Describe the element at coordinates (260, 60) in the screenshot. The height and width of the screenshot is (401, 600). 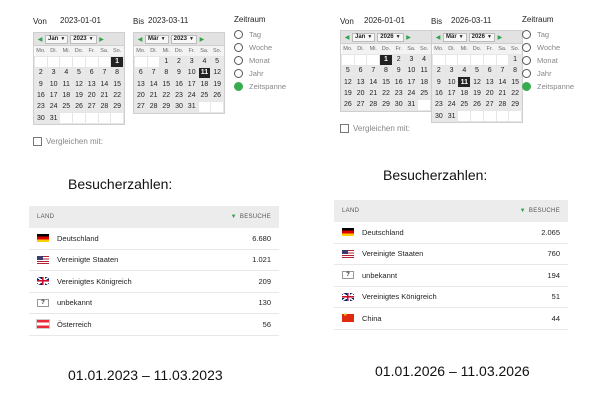
I see `radio-monat: Monat` at that location.